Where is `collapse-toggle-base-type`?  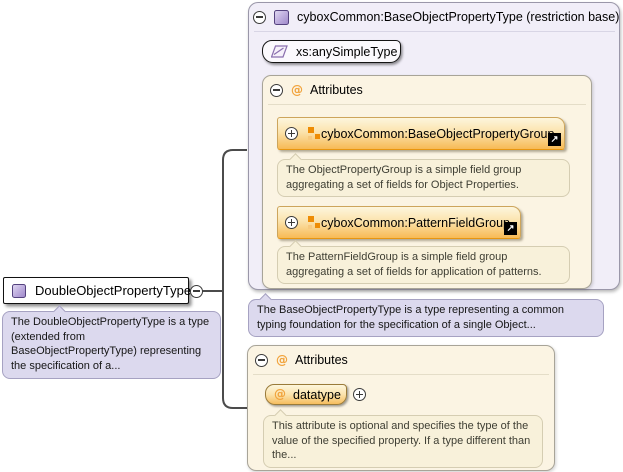
collapse-toggle-base-type is located at coordinates (259, 17).